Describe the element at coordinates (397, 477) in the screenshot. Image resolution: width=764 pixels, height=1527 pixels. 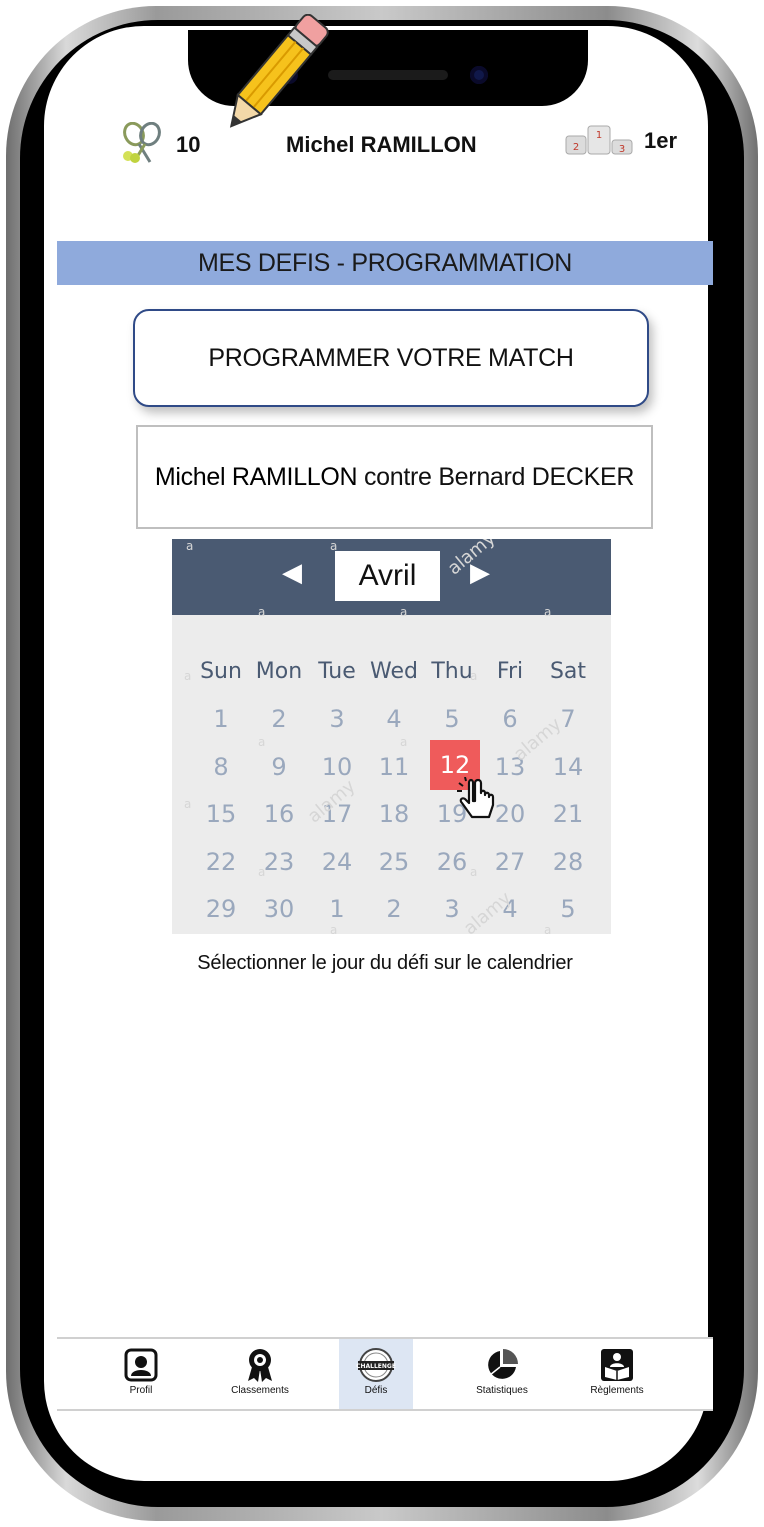
I see `matchup-versus: contre` at that location.